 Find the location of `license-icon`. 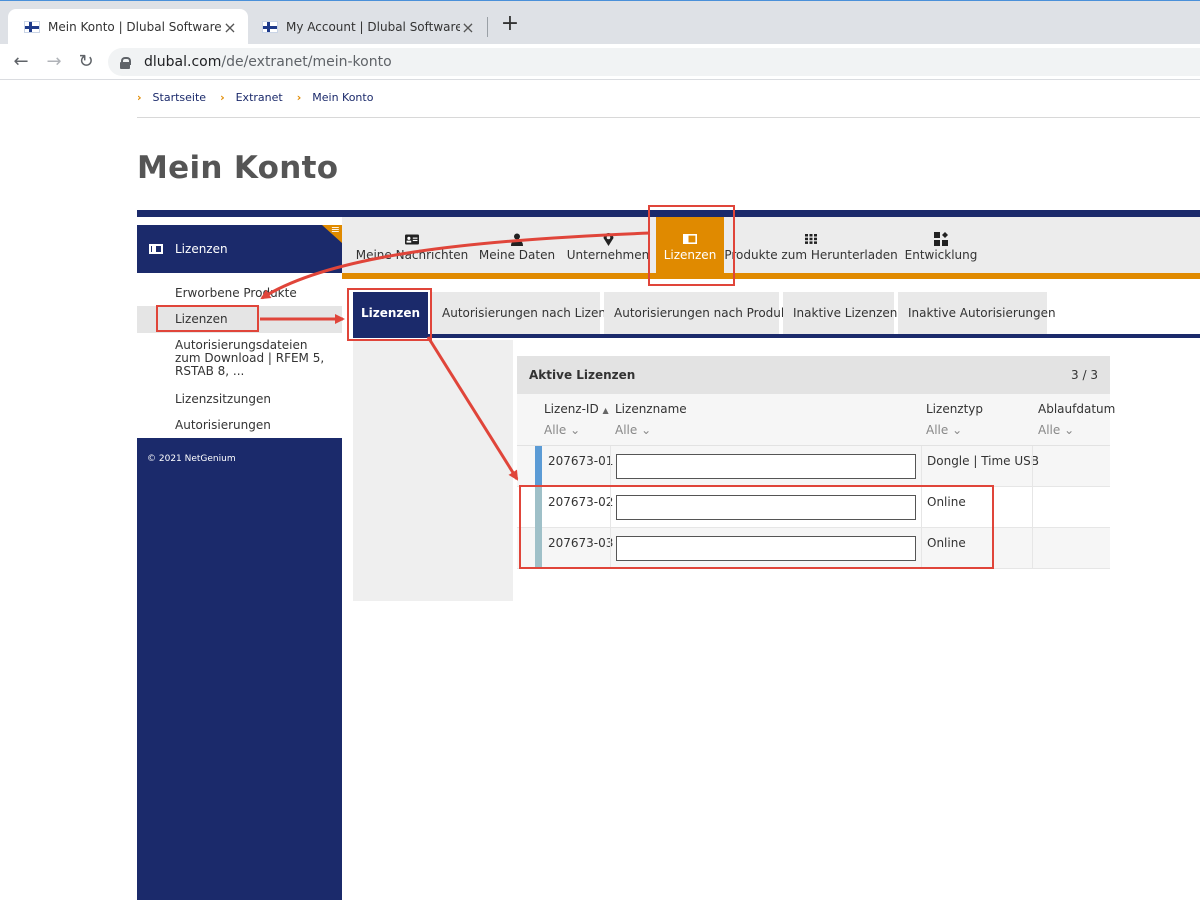

license-icon is located at coordinates (156, 249).